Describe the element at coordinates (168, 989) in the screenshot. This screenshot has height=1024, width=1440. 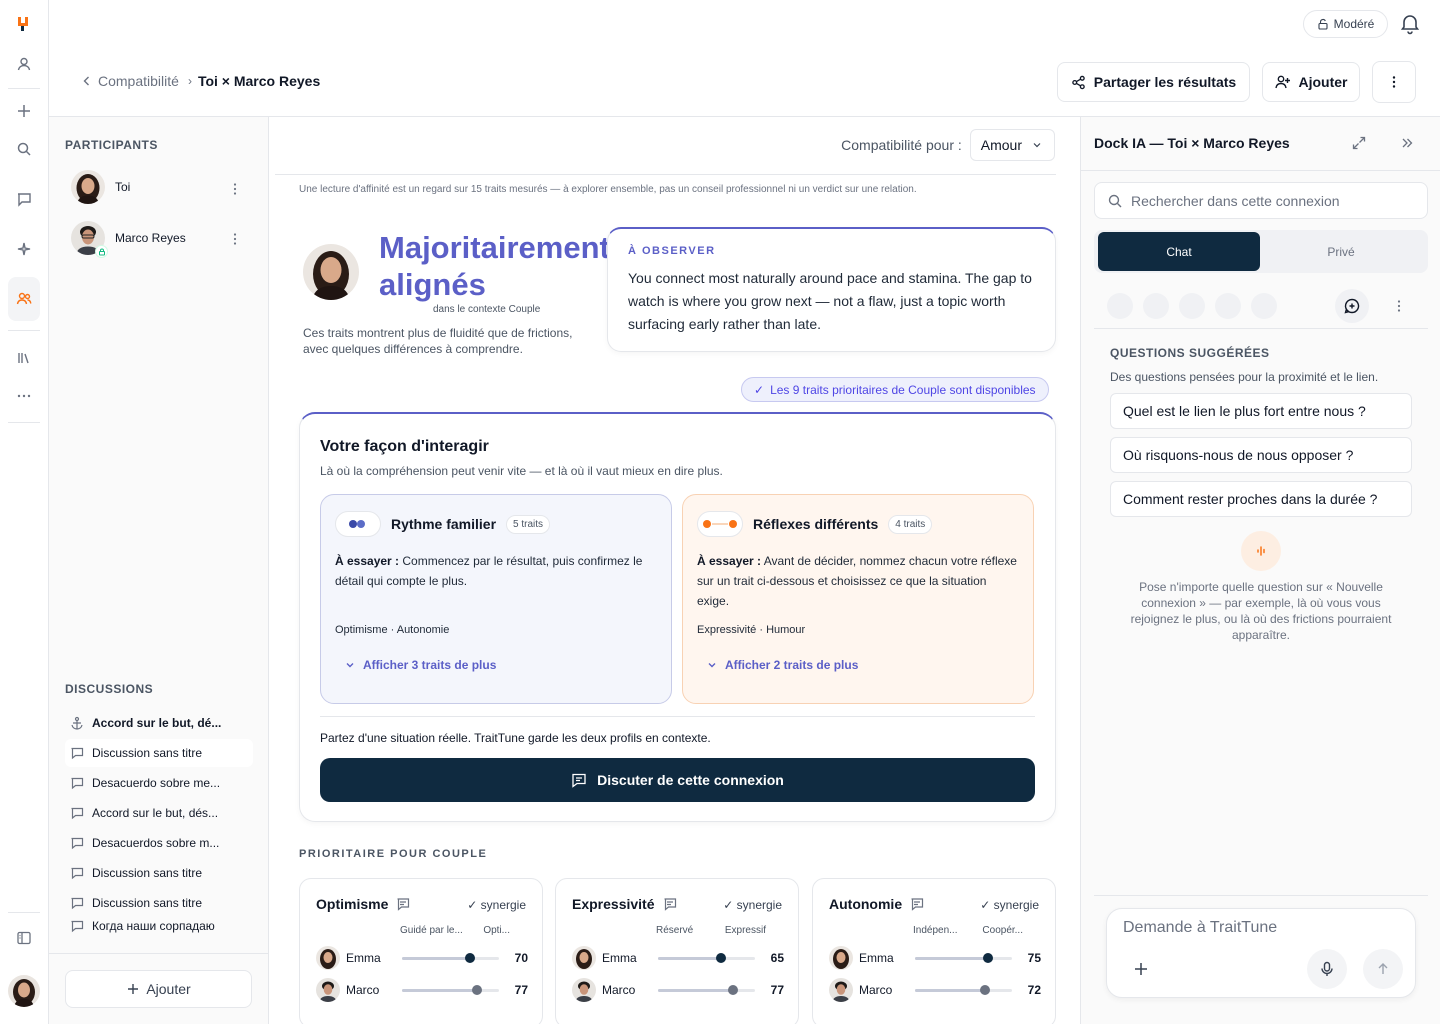
I see `add-discussion-label: Ajouter` at that location.